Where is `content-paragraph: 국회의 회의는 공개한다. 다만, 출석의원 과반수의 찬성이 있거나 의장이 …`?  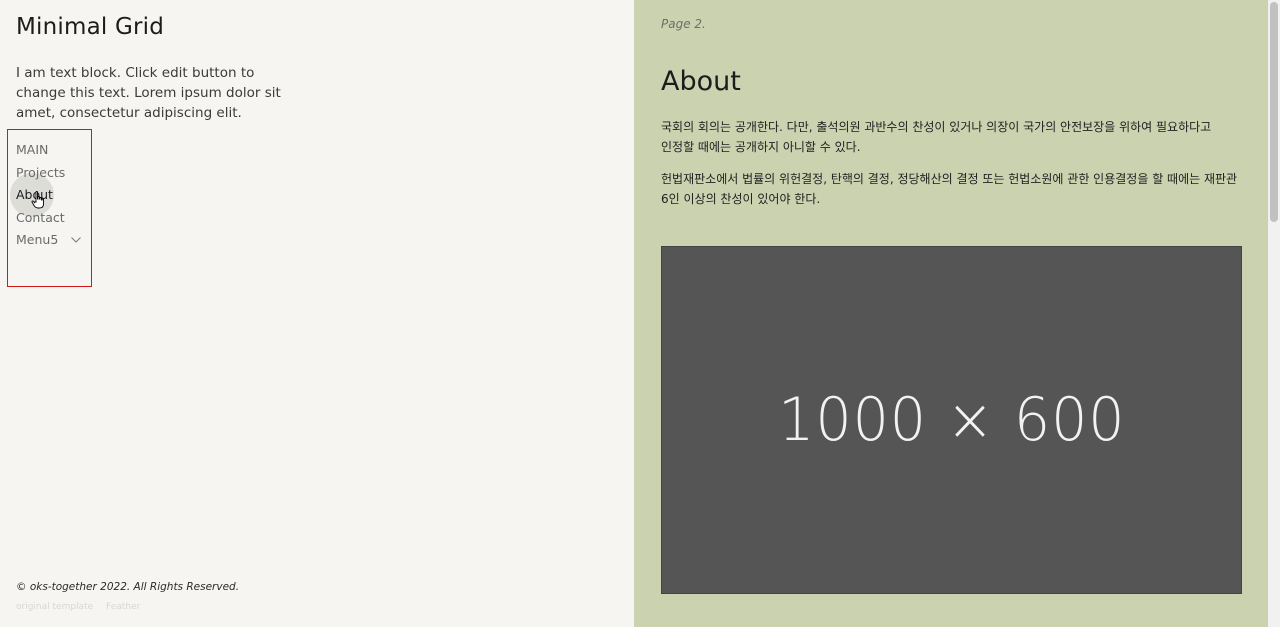 content-paragraph: 국회의 회의는 공개한다. 다만, 출석의원 과반수의 찬성이 있거나 의장이 … is located at coordinates (936, 137).